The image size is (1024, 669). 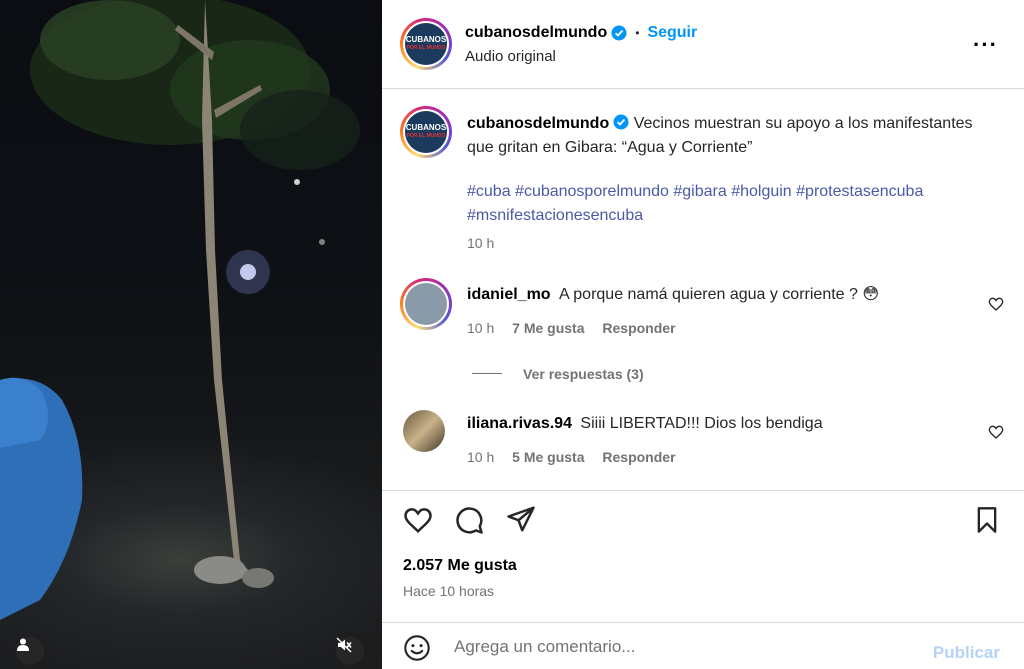 What do you see at coordinates (701, 423) in the screenshot?
I see `comment-text: Siiii LIBERTAD!!! Dios los bendiga` at bounding box center [701, 423].